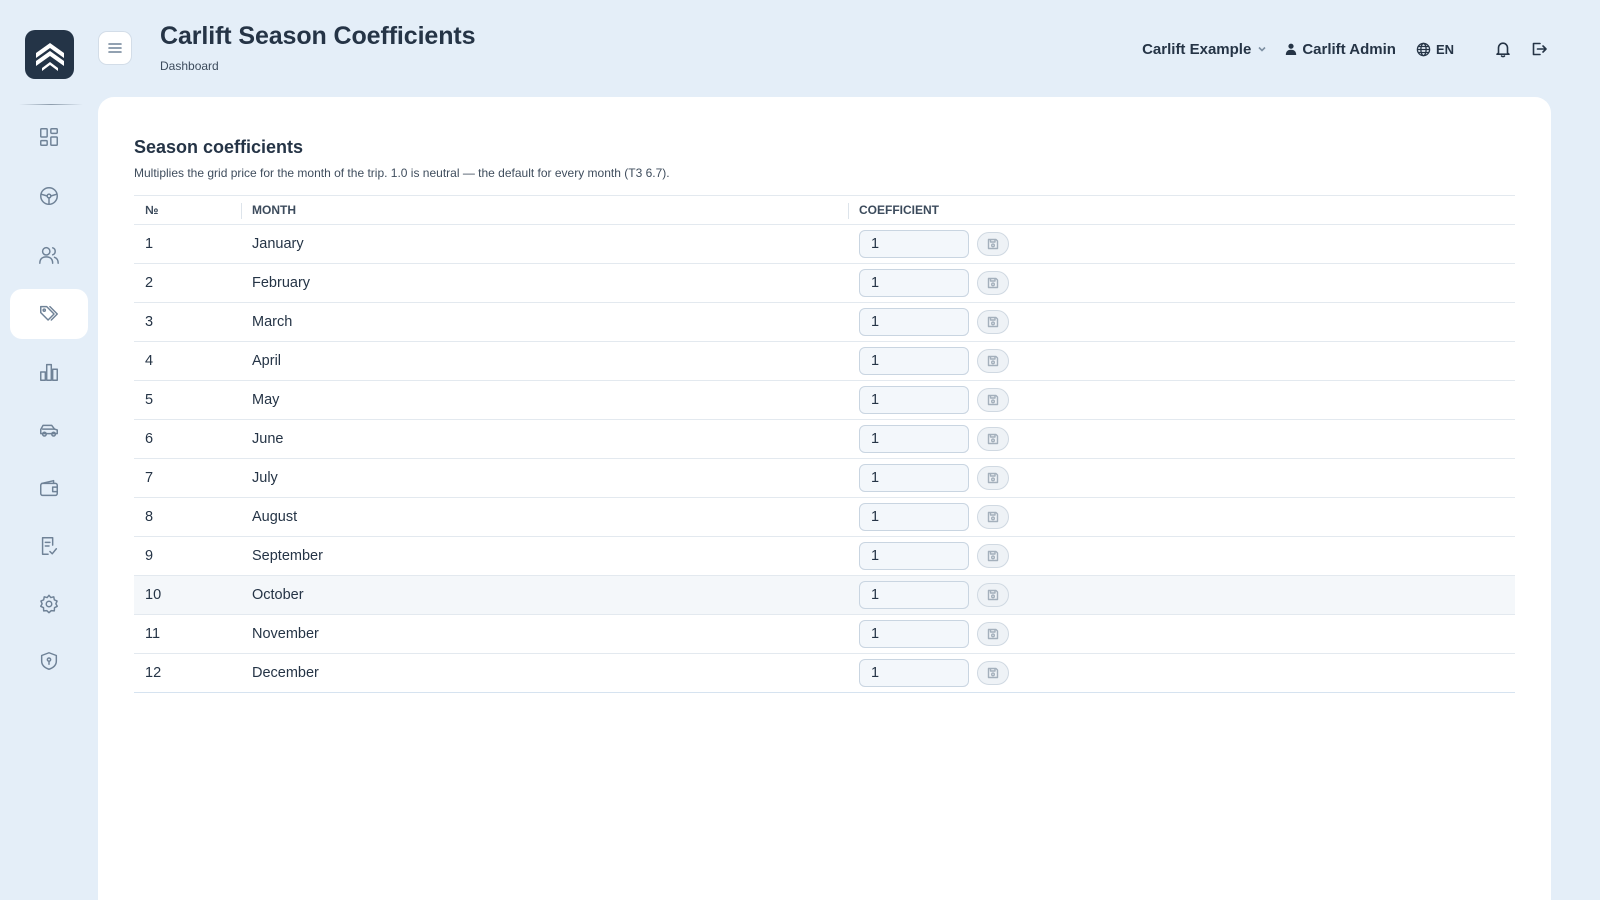  I want to click on table-row: 9 September, so click(824, 556).